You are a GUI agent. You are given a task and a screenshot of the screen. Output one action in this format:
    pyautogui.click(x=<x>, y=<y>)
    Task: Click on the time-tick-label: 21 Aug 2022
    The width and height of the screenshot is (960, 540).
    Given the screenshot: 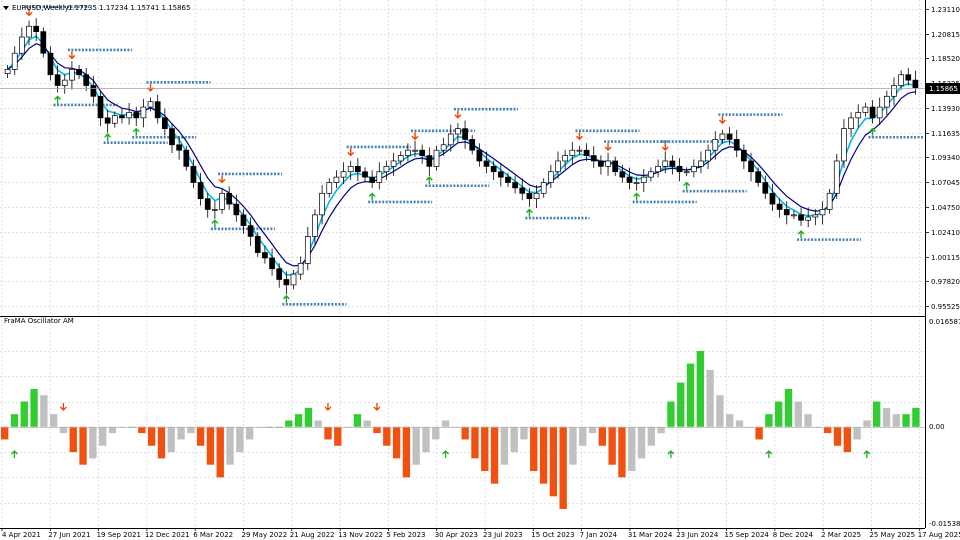 What is the action you would take?
    pyautogui.click(x=312, y=535)
    